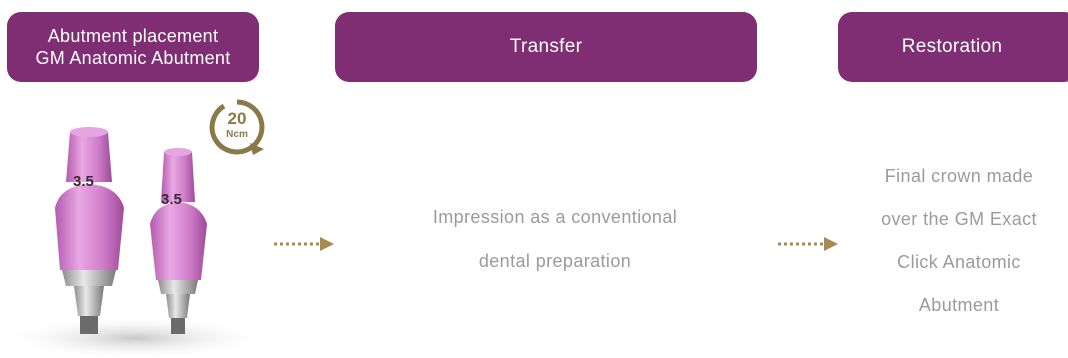 Image resolution: width=1068 pixels, height=358 pixels. I want to click on stage-title: Transfer, so click(546, 46).